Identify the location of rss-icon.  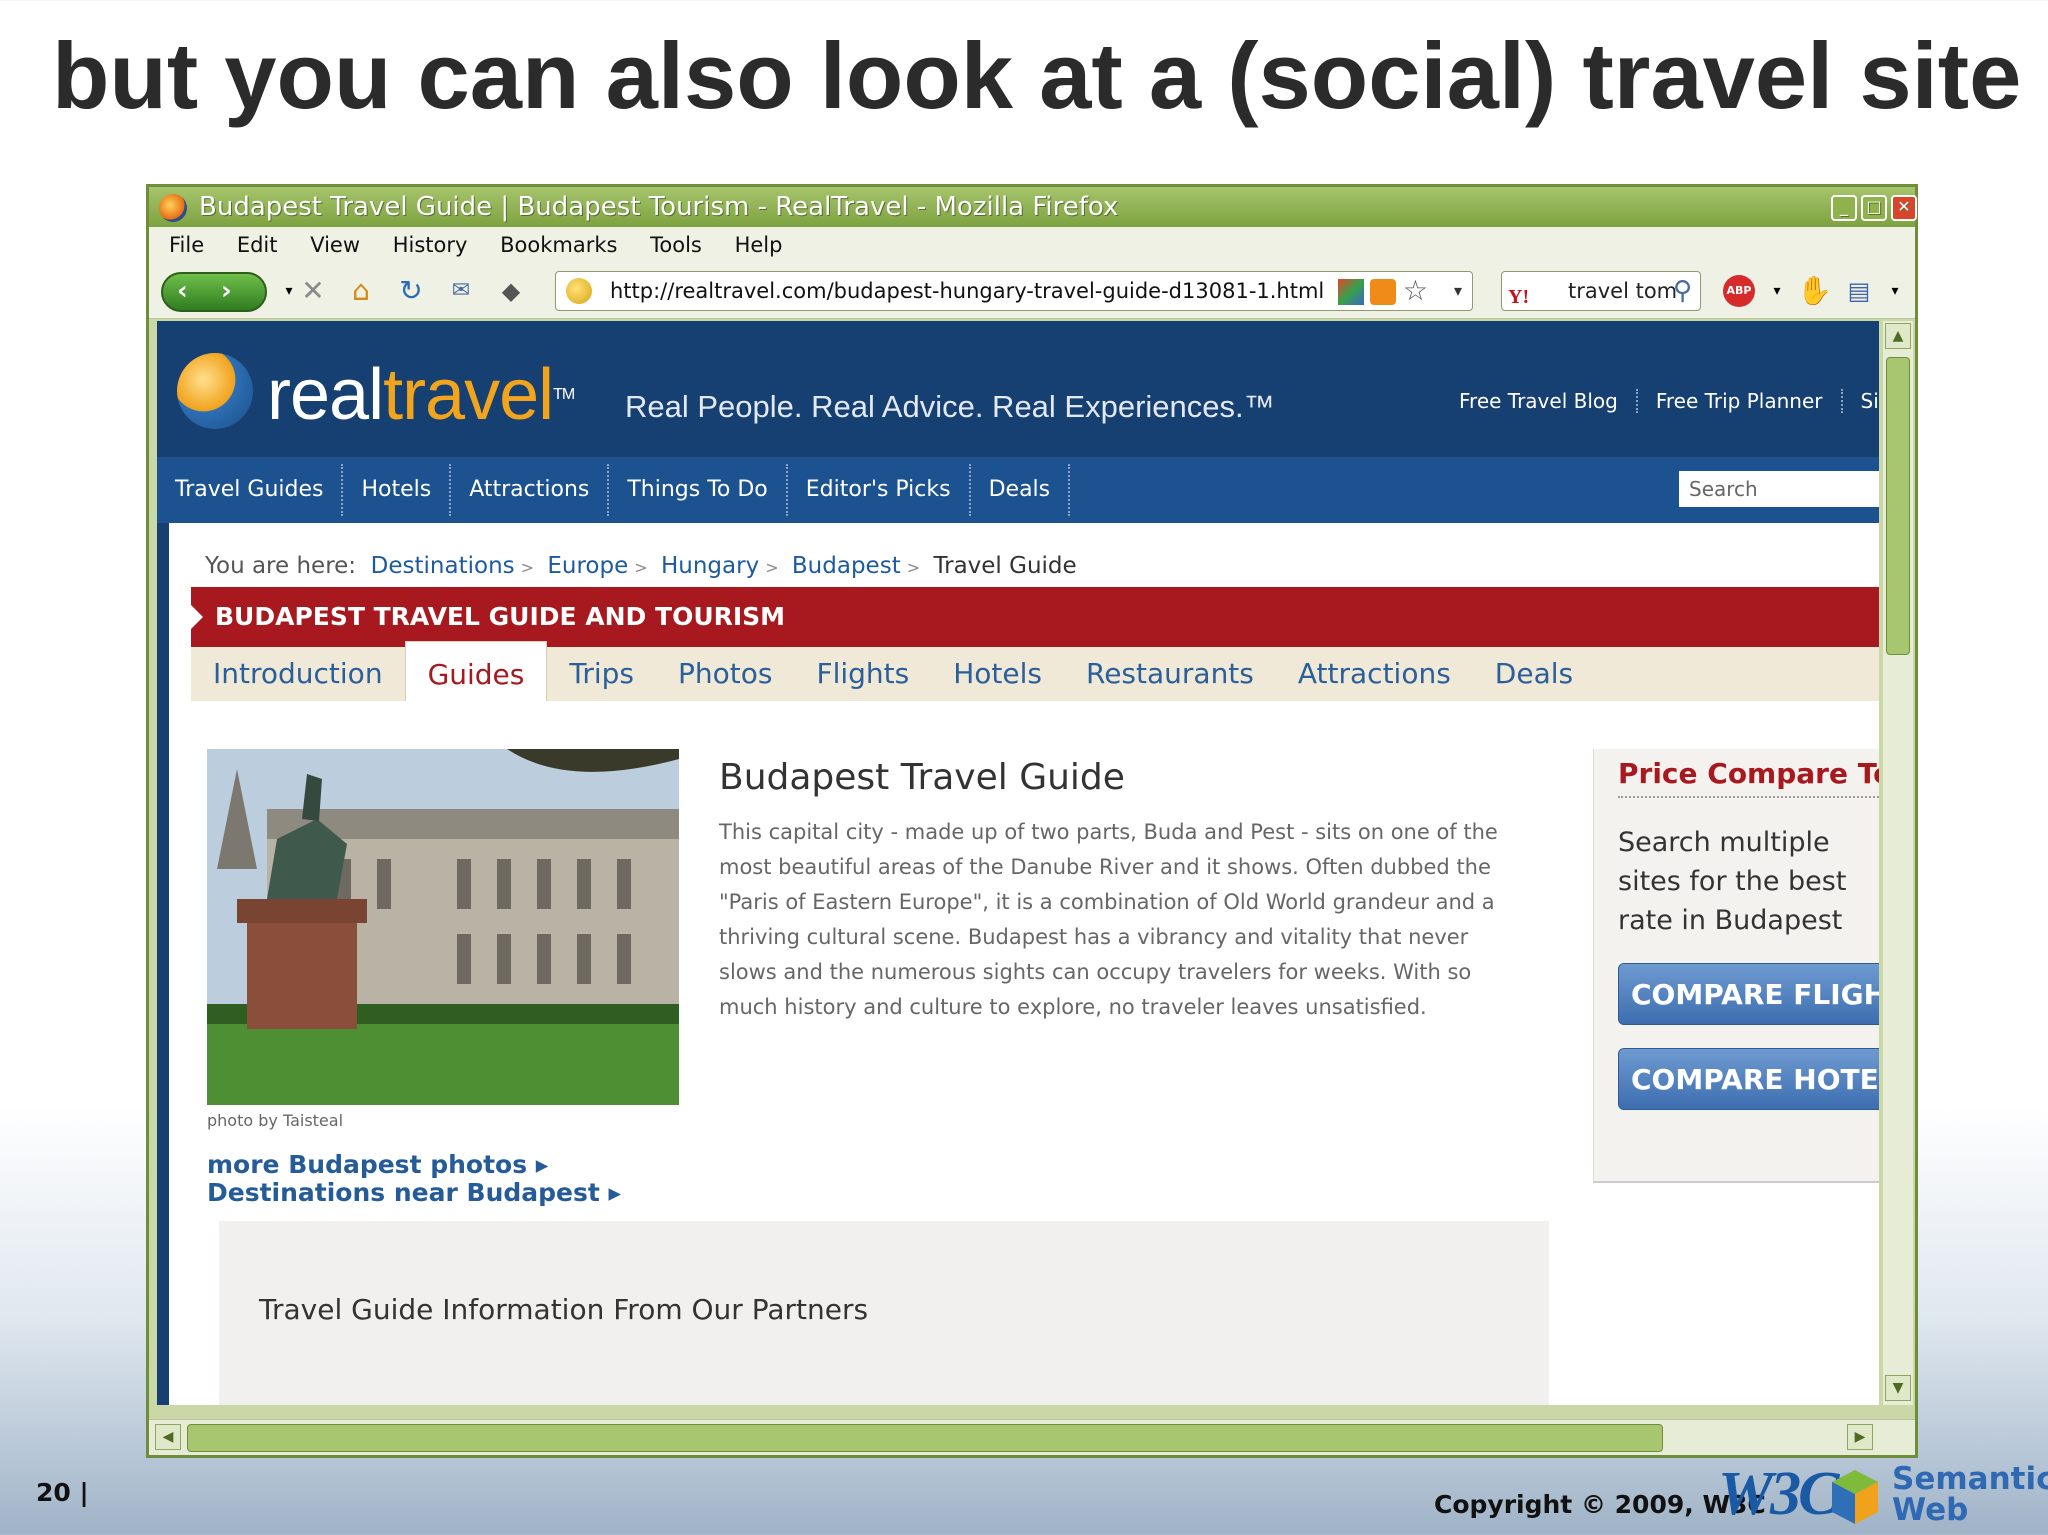
(1383, 292).